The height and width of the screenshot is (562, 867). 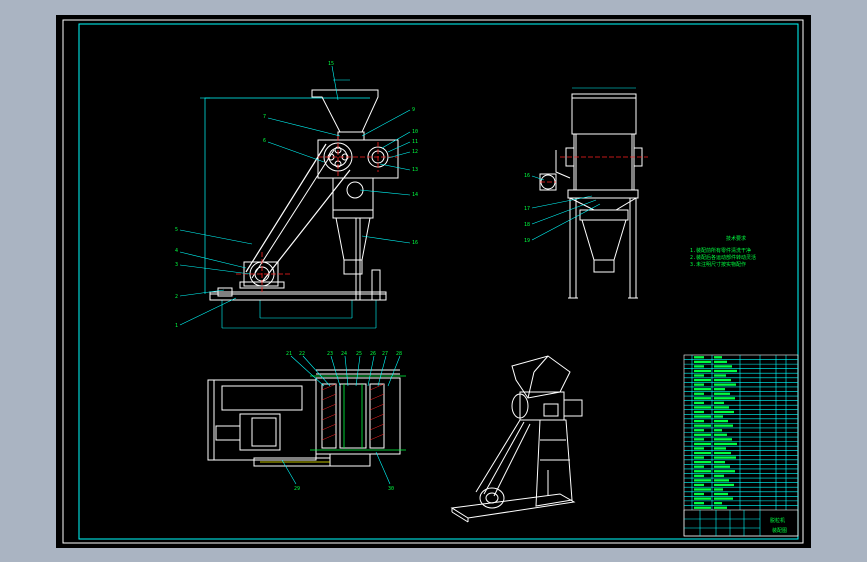 What do you see at coordinates (391, 489) in the screenshot?
I see `balloon-30: 30` at bounding box center [391, 489].